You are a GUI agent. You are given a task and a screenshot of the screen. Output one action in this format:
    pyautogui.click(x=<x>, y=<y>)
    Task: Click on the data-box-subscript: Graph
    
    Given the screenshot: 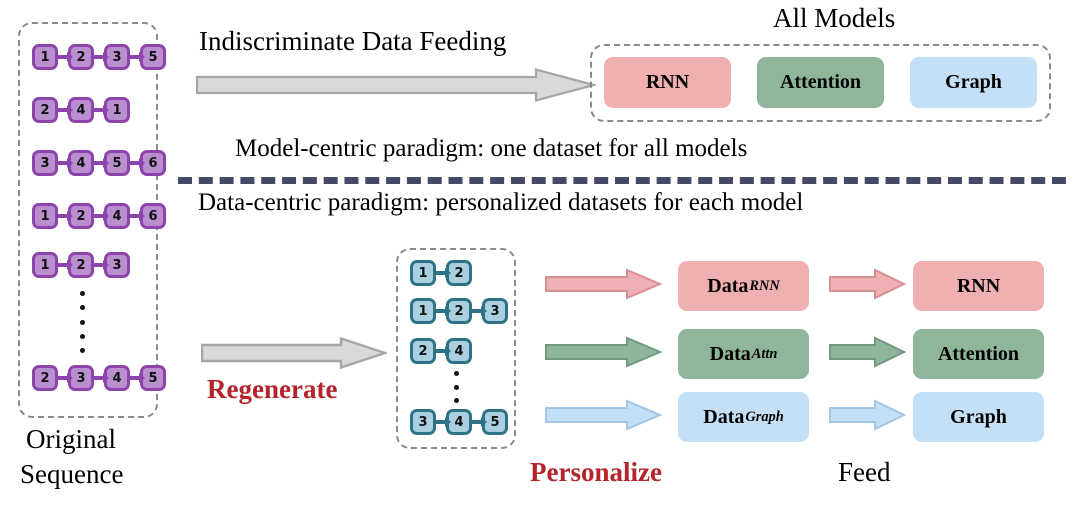 What is the action you would take?
    pyautogui.click(x=764, y=416)
    